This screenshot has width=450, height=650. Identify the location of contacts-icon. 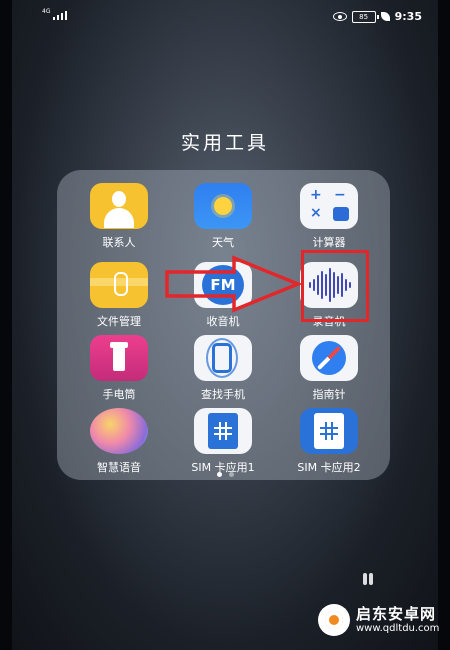
(119, 206).